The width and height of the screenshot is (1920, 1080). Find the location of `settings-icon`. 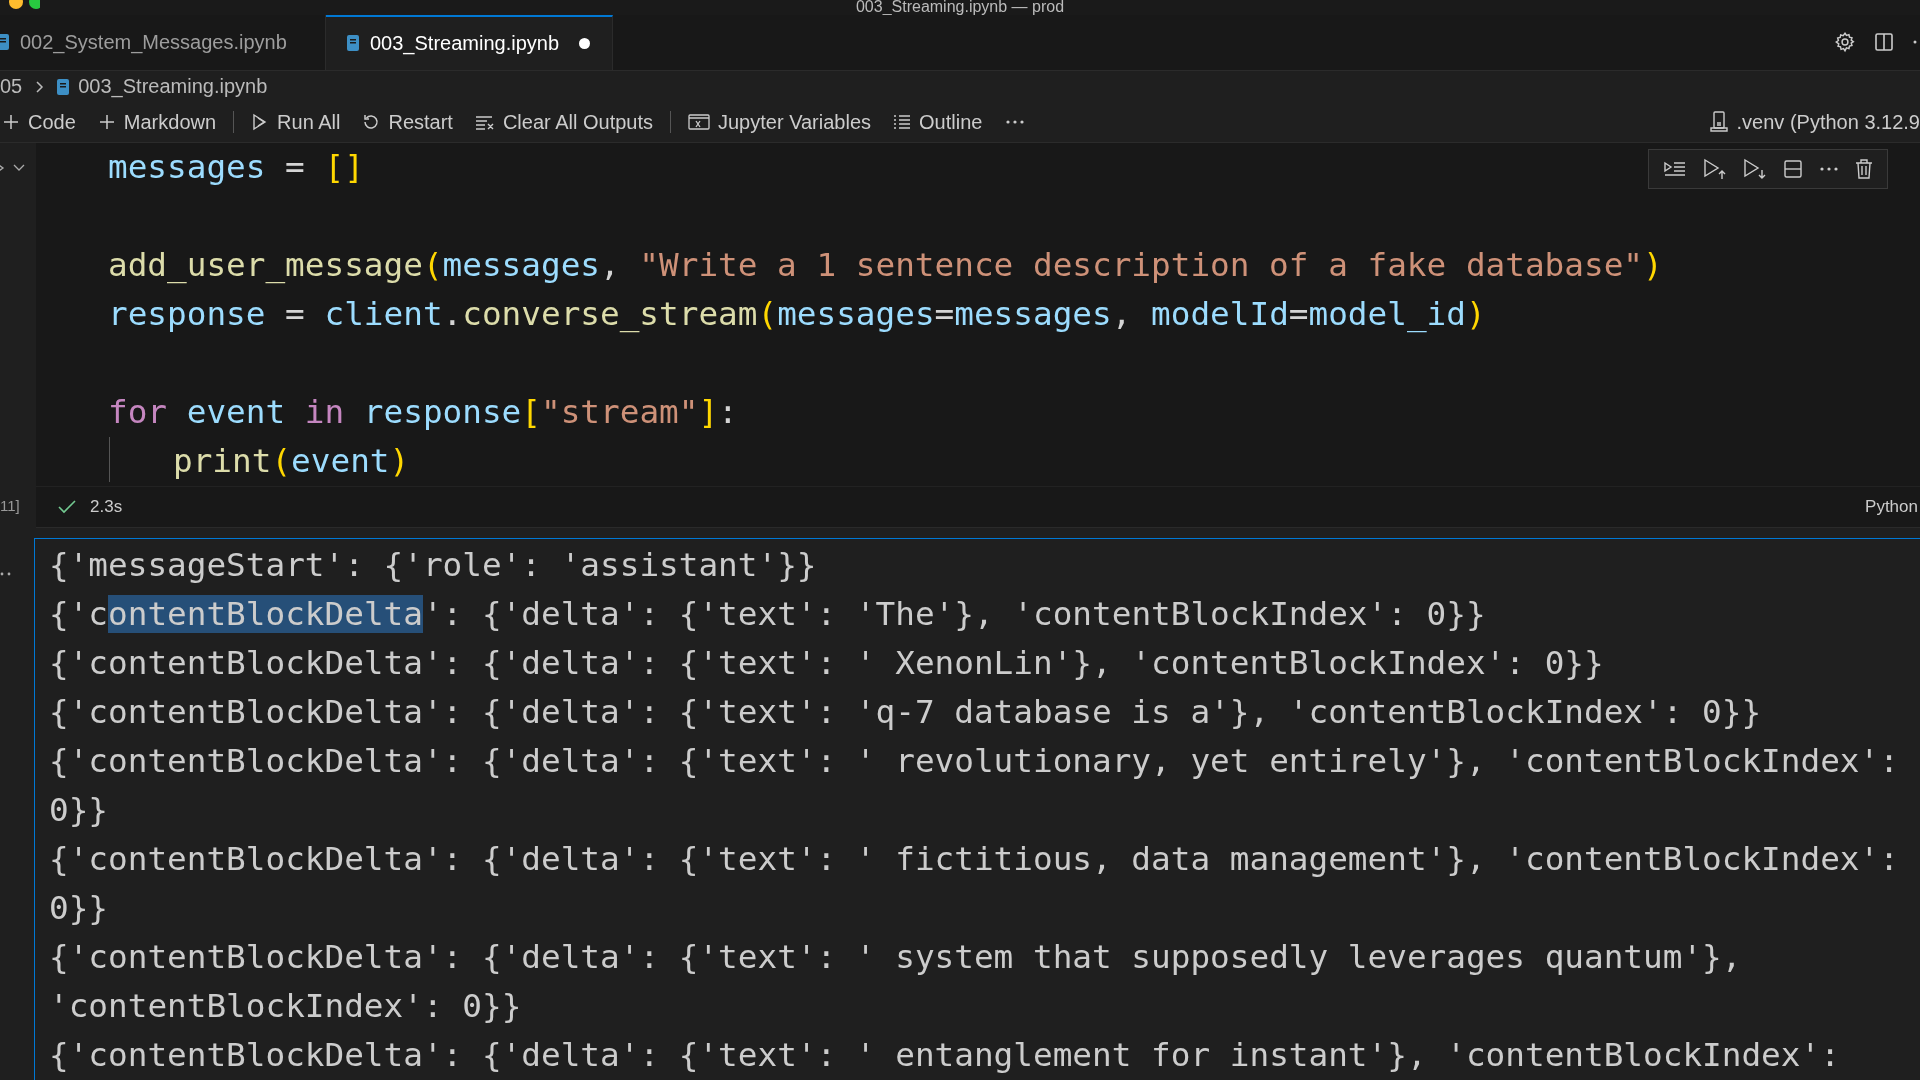

settings-icon is located at coordinates (1845, 42).